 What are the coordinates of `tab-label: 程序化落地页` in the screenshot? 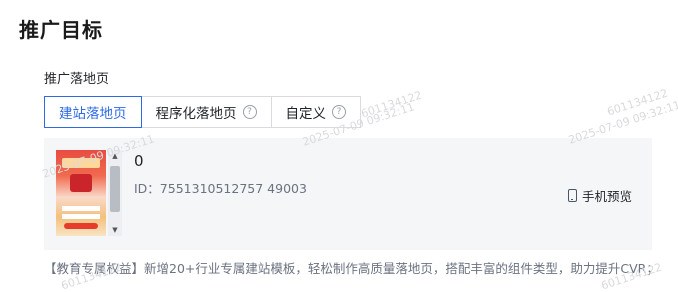 It's located at (196, 114).